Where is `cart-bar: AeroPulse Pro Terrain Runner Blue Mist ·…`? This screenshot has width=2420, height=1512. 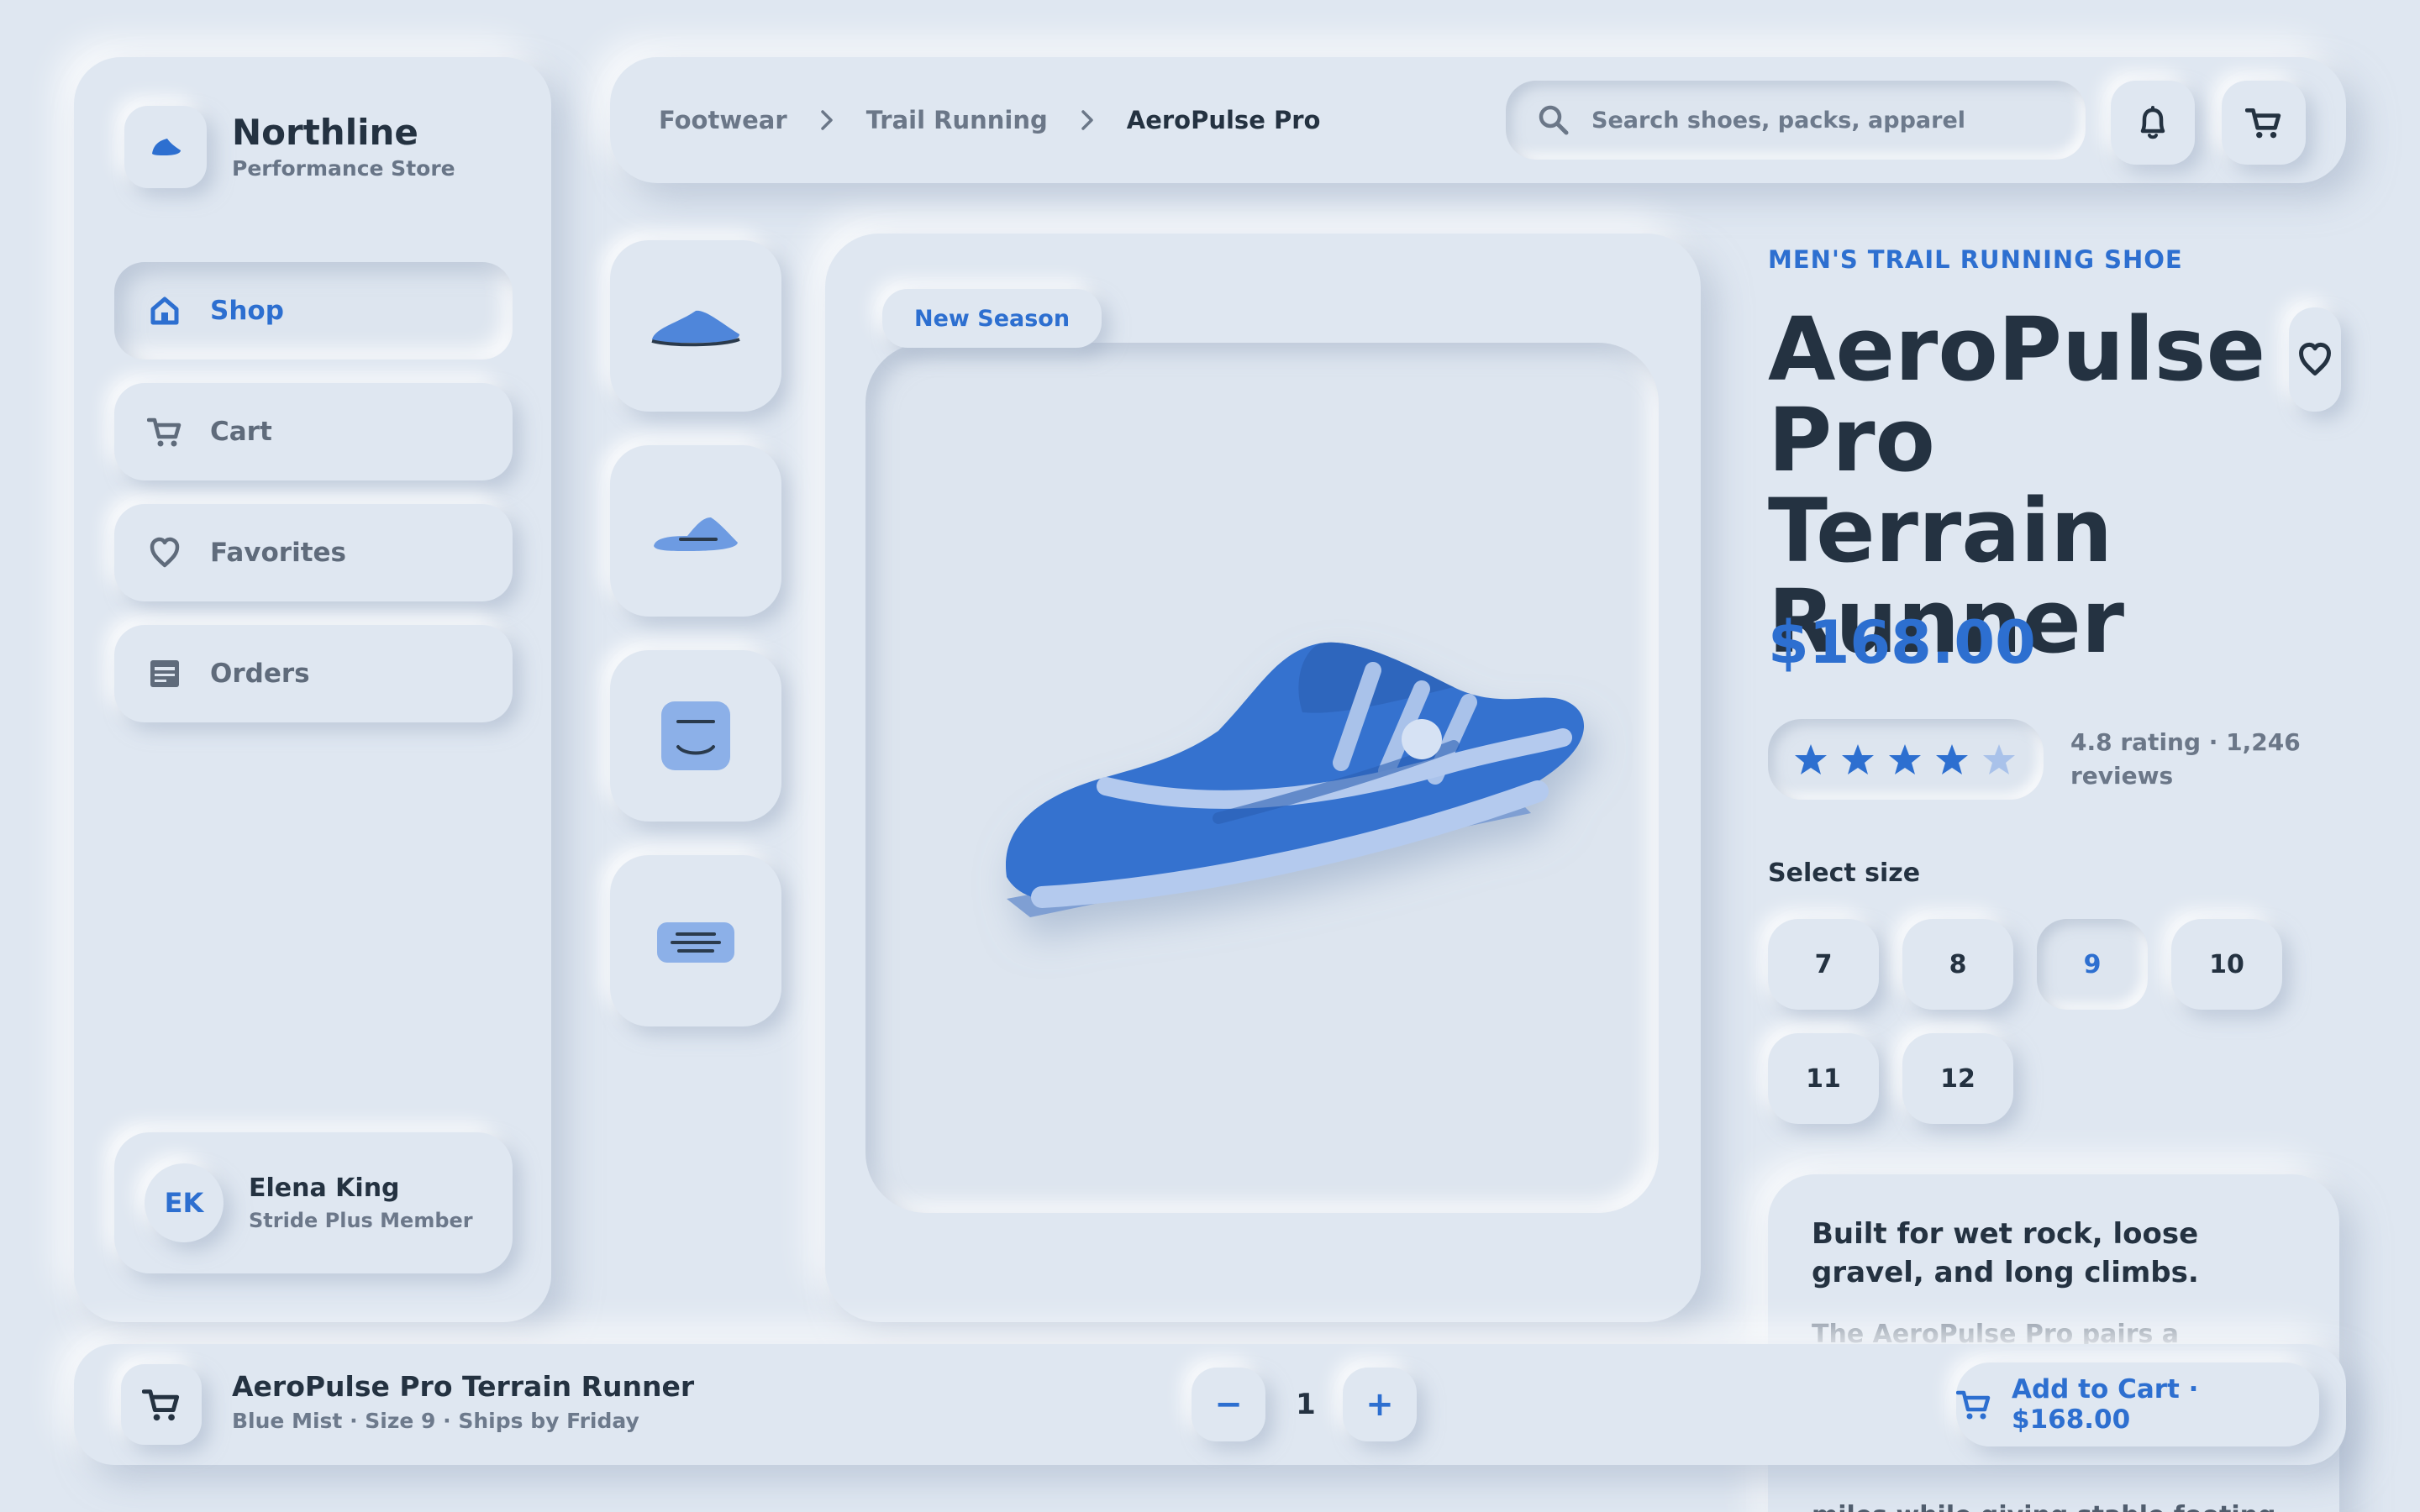
cart-bar: AeroPulse Pro Terrain Runner Blue Mist ·… is located at coordinates (1210, 1404).